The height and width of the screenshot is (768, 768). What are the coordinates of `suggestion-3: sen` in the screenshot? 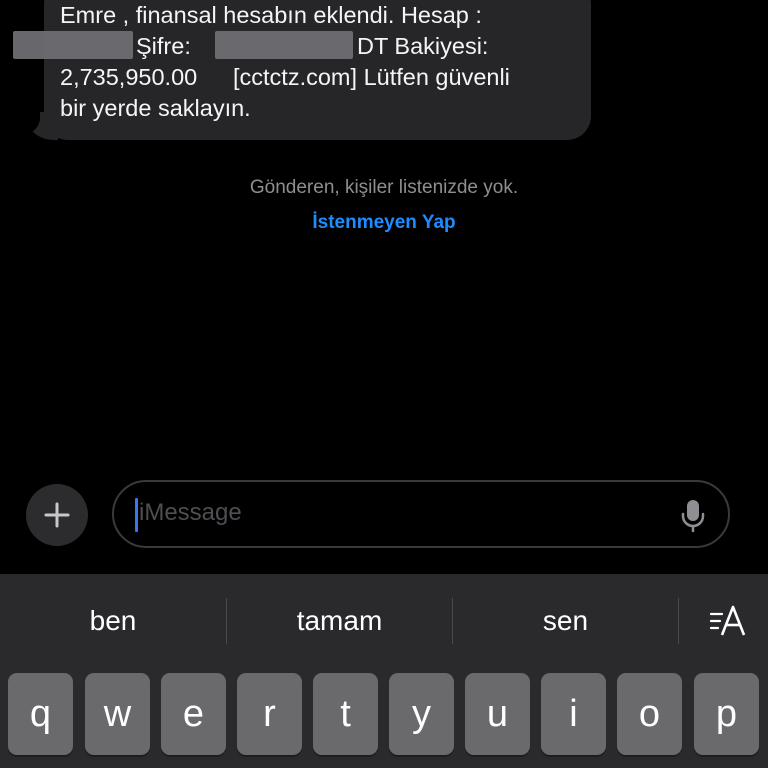 It's located at (565, 621).